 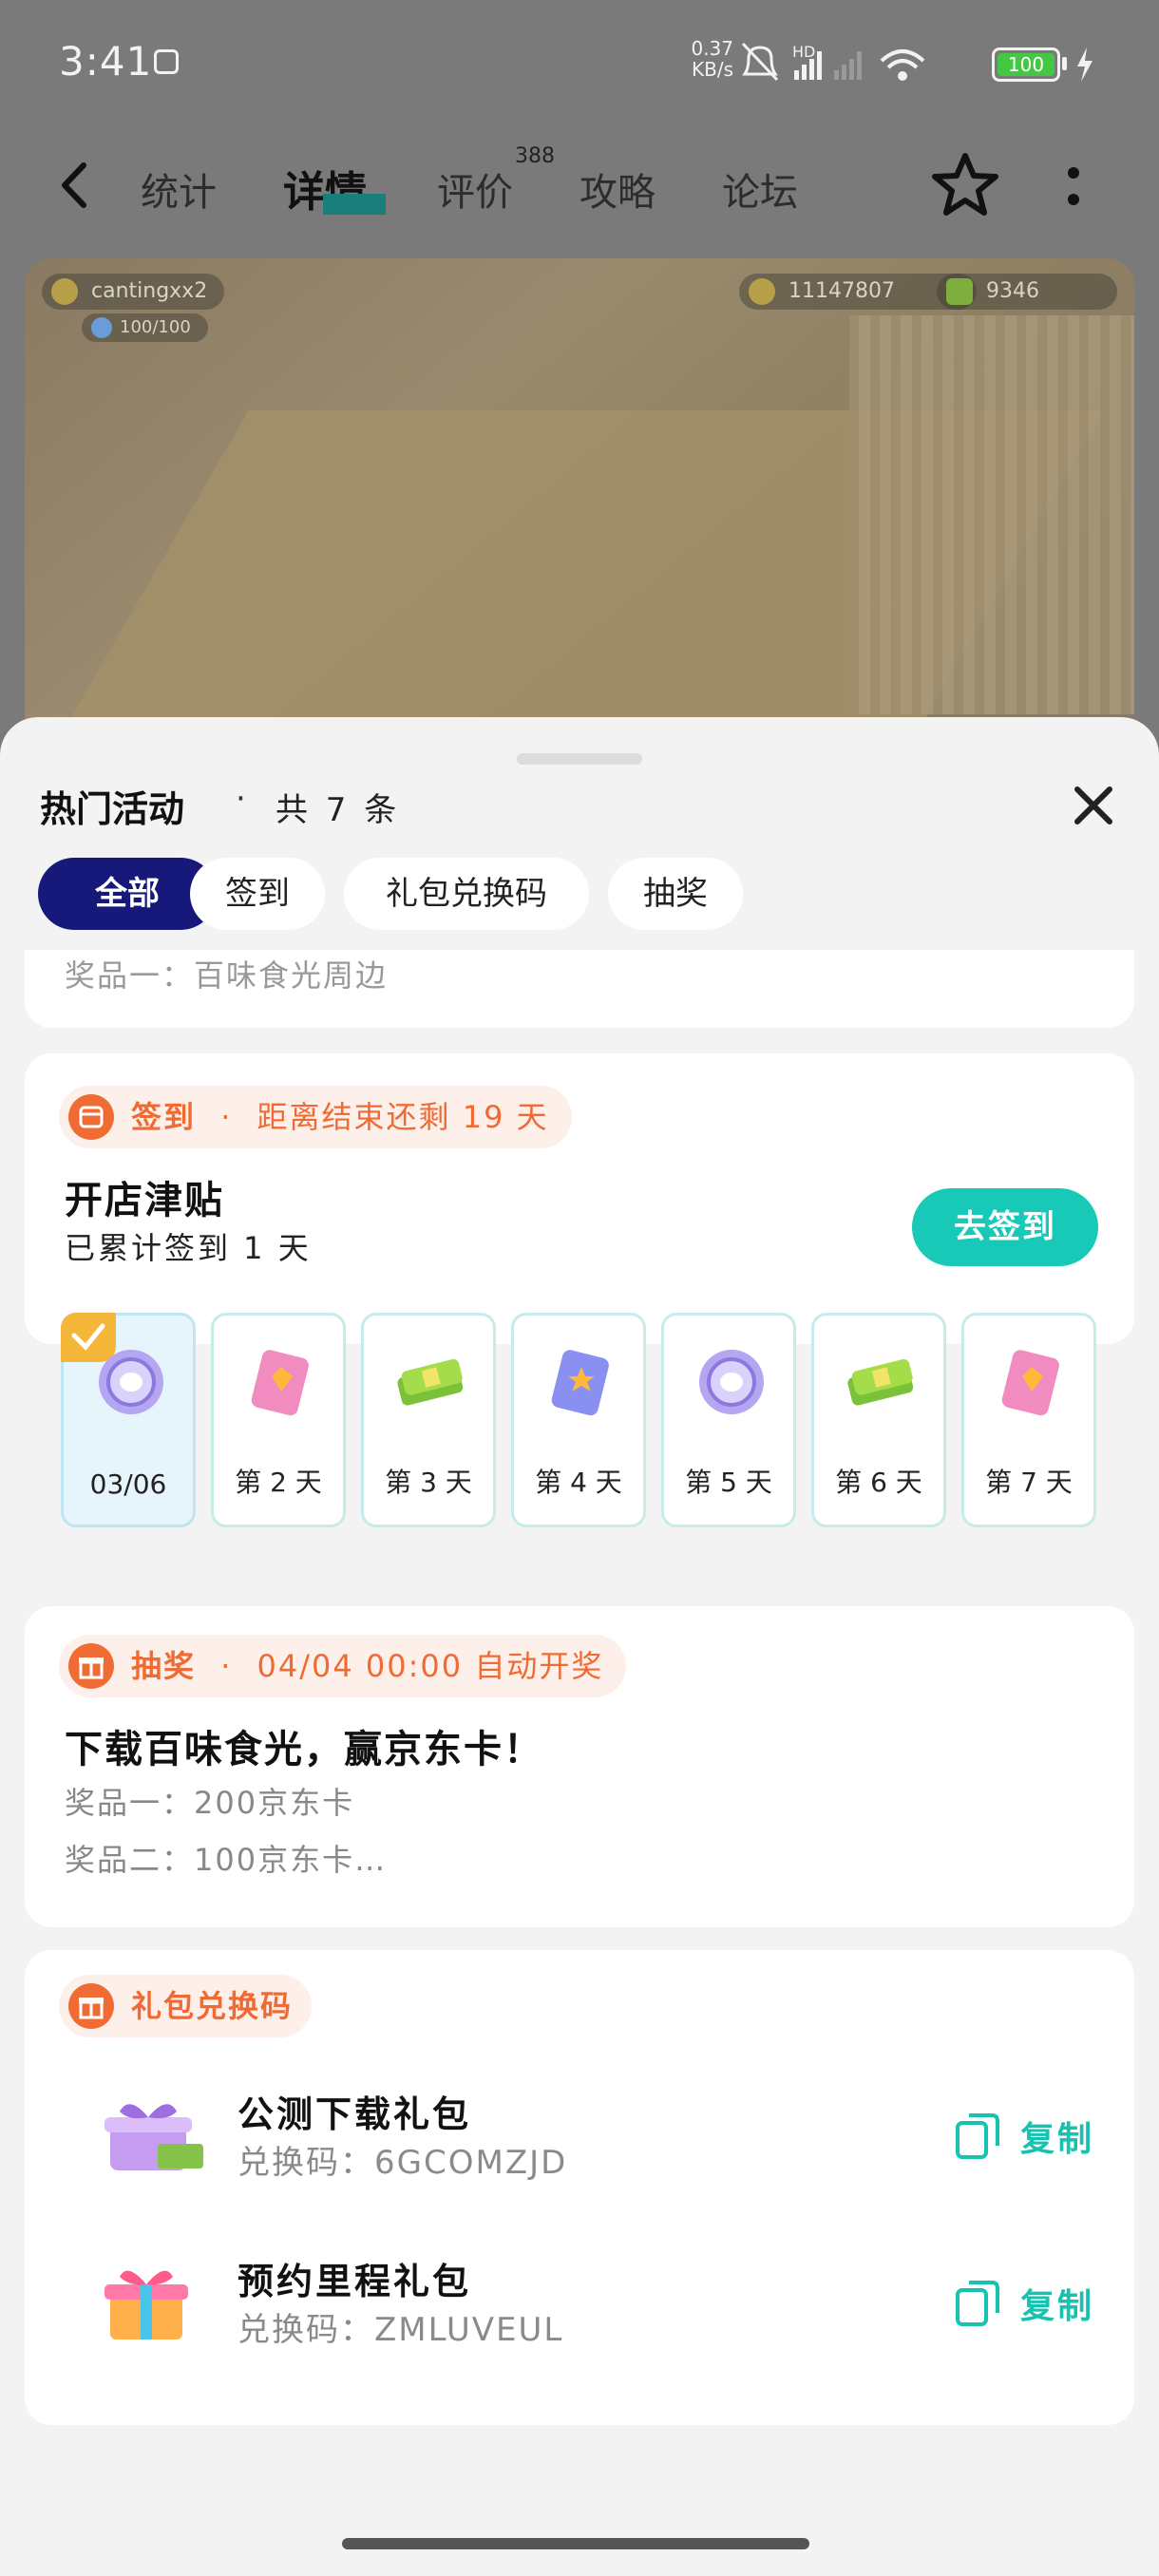 I want to click on lottery-tag: 抽奖 · 04/04 00:00 自动开奖, so click(x=343, y=1666).